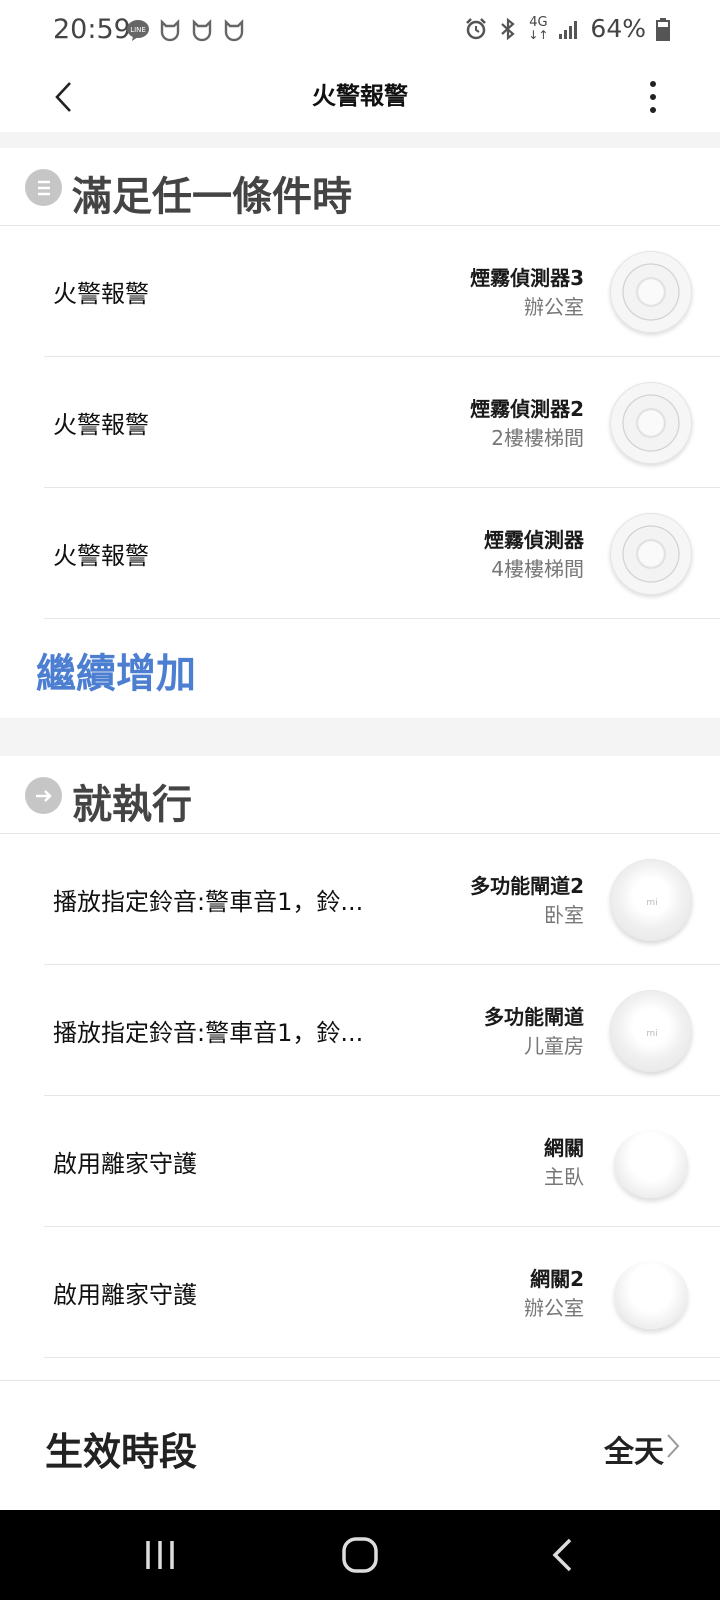 Image resolution: width=720 pixels, height=1600 pixels. What do you see at coordinates (527, 278) in the screenshot?
I see `device-name: 煙霧偵測器3` at bounding box center [527, 278].